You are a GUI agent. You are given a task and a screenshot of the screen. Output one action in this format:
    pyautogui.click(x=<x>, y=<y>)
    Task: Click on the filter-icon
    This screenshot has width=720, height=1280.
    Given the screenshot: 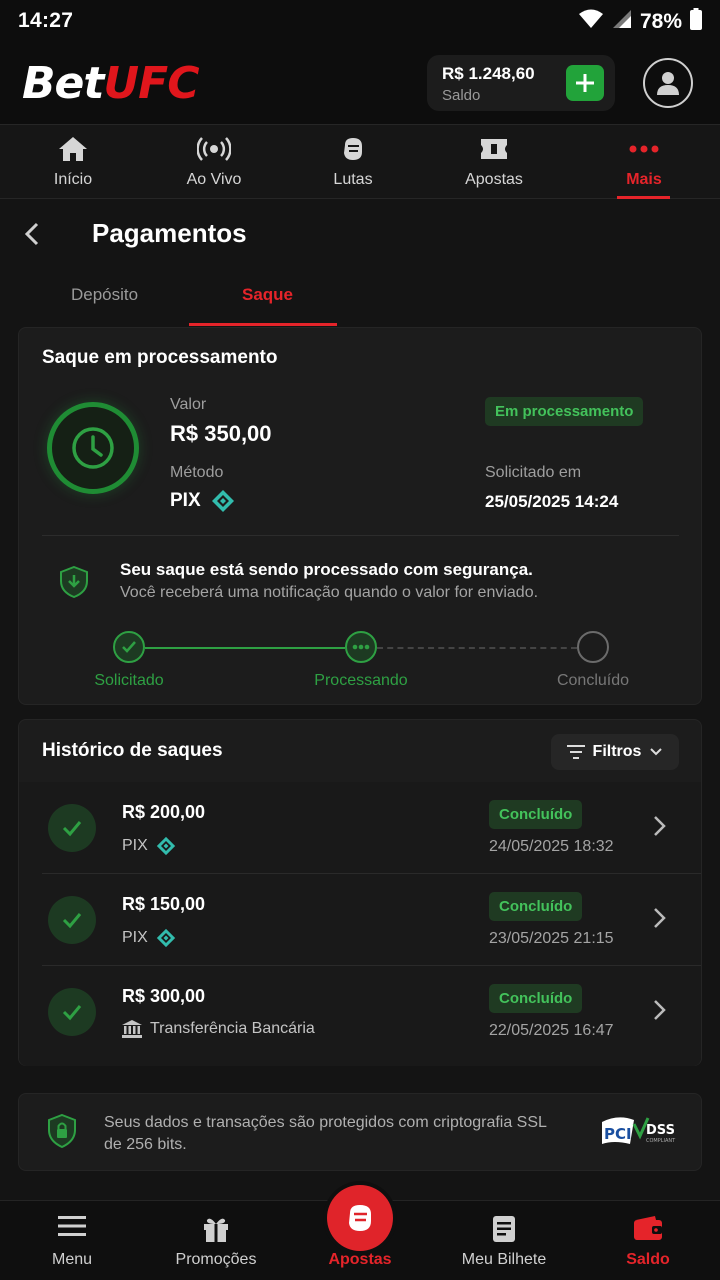 What is the action you would take?
    pyautogui.click(x=575, y=752)
    